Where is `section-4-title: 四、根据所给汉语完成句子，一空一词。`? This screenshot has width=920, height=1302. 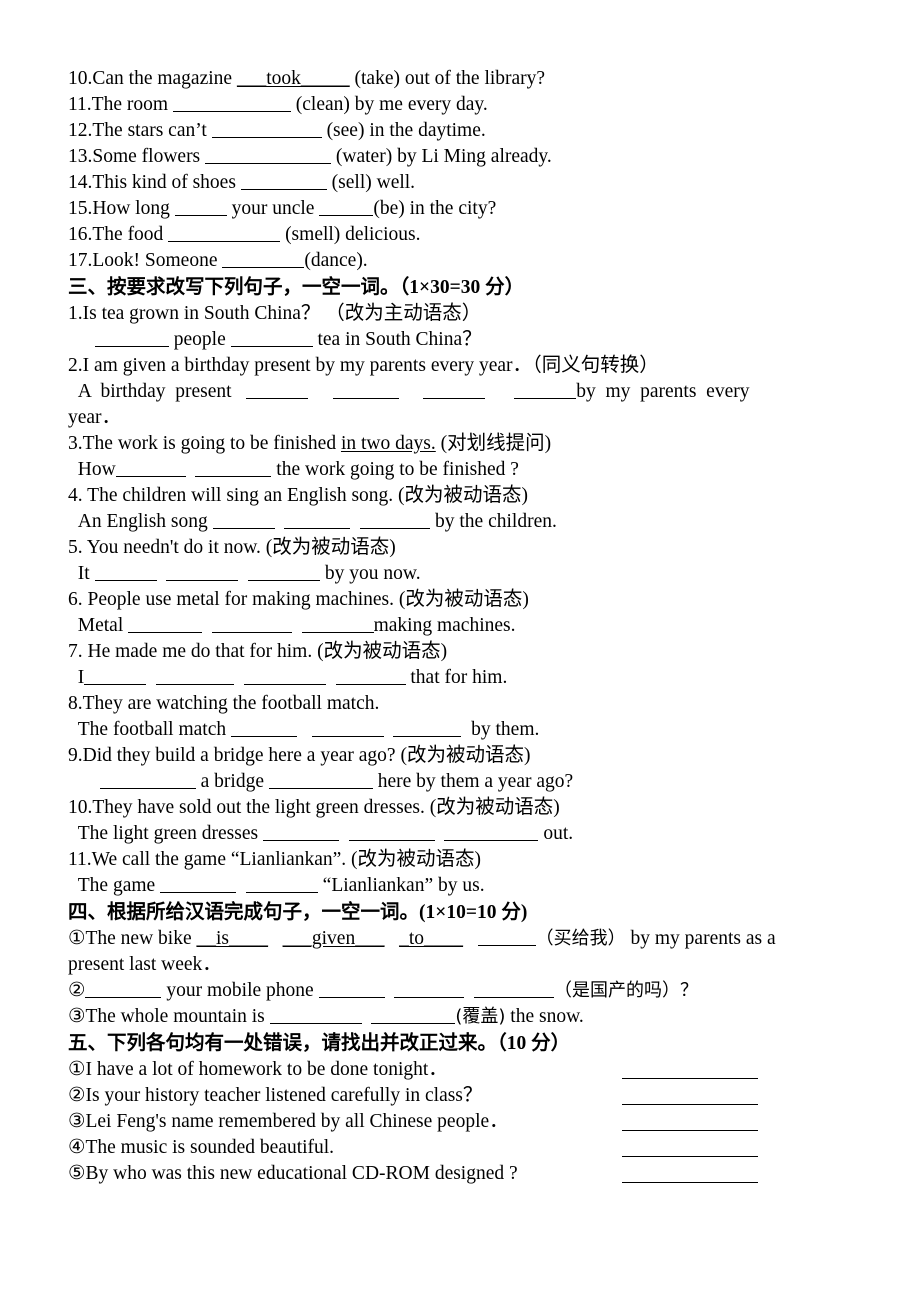 section-4-title: 四、根据所给汉语完成句子，一空一词。 is located at coordinates (244, 912).